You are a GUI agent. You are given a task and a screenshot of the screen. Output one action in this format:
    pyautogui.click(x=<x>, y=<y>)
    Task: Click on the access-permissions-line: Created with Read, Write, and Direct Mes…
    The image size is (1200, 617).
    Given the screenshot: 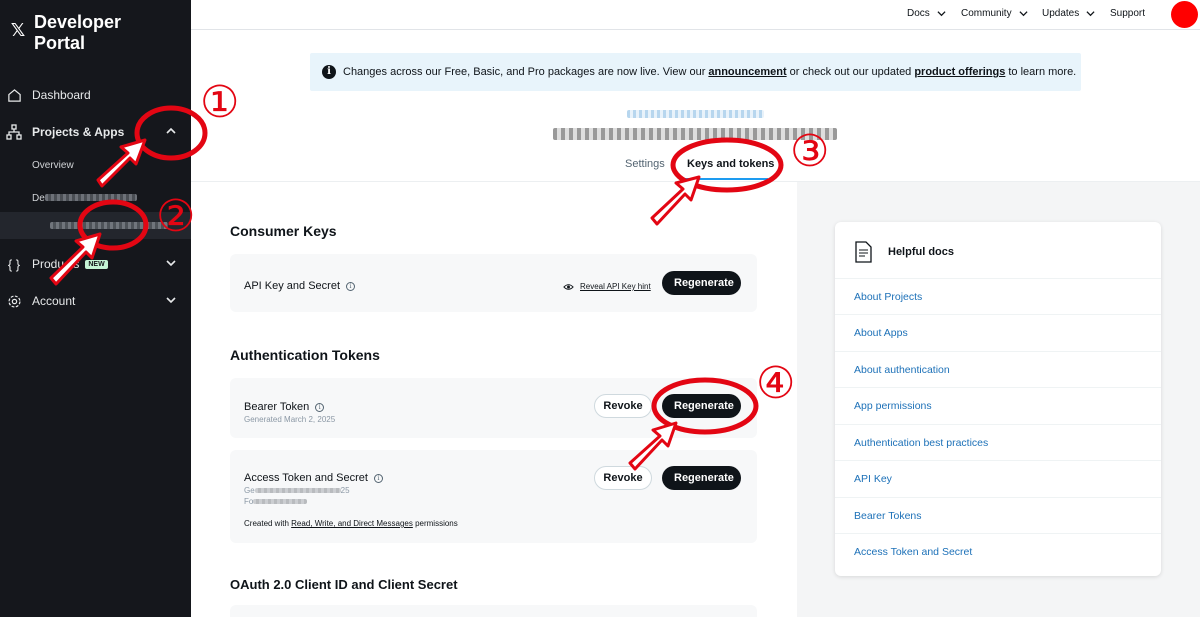 What is the action you would take?
    pyautogui.click(x=351, y=523)
    